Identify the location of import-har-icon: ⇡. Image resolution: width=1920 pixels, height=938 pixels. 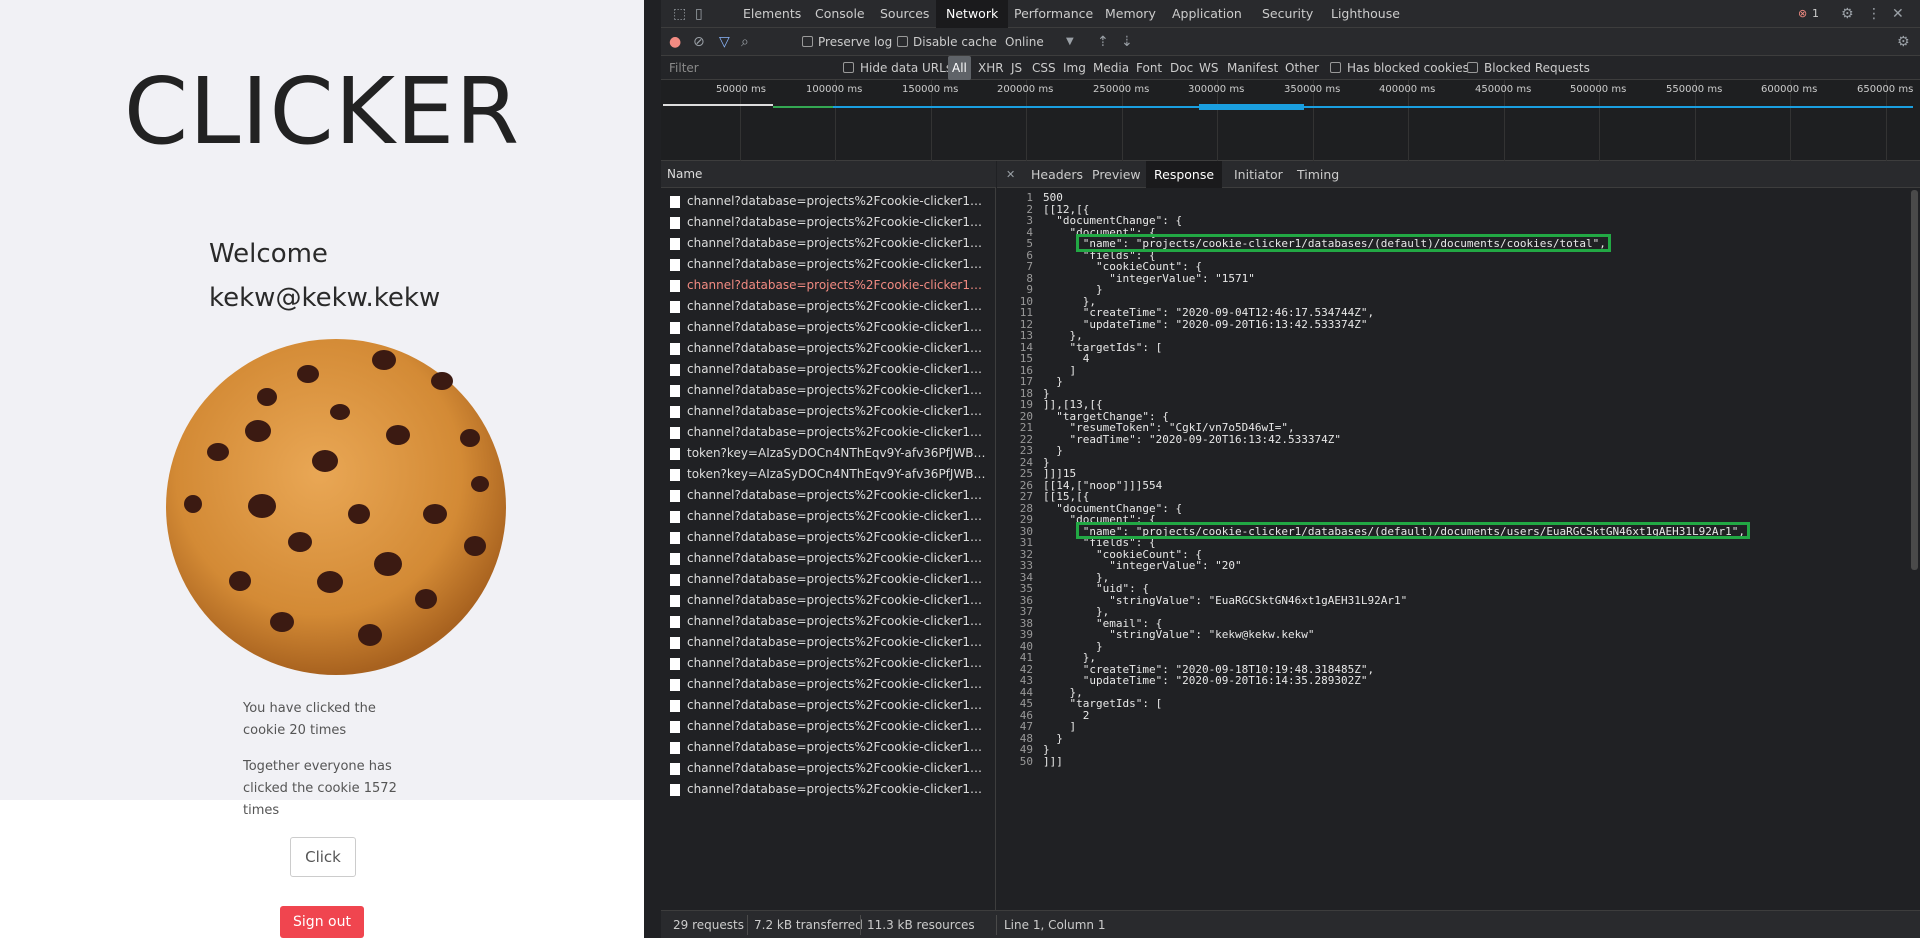
(1103, 42).